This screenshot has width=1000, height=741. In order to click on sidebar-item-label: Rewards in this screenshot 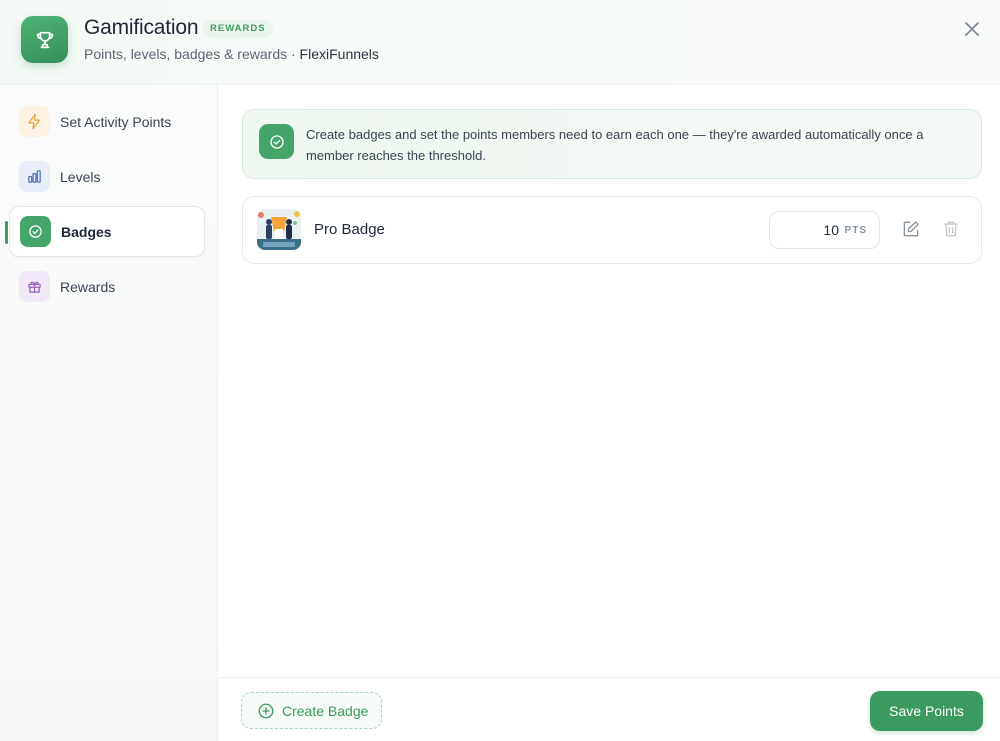, I will do `click(88, 286)`.